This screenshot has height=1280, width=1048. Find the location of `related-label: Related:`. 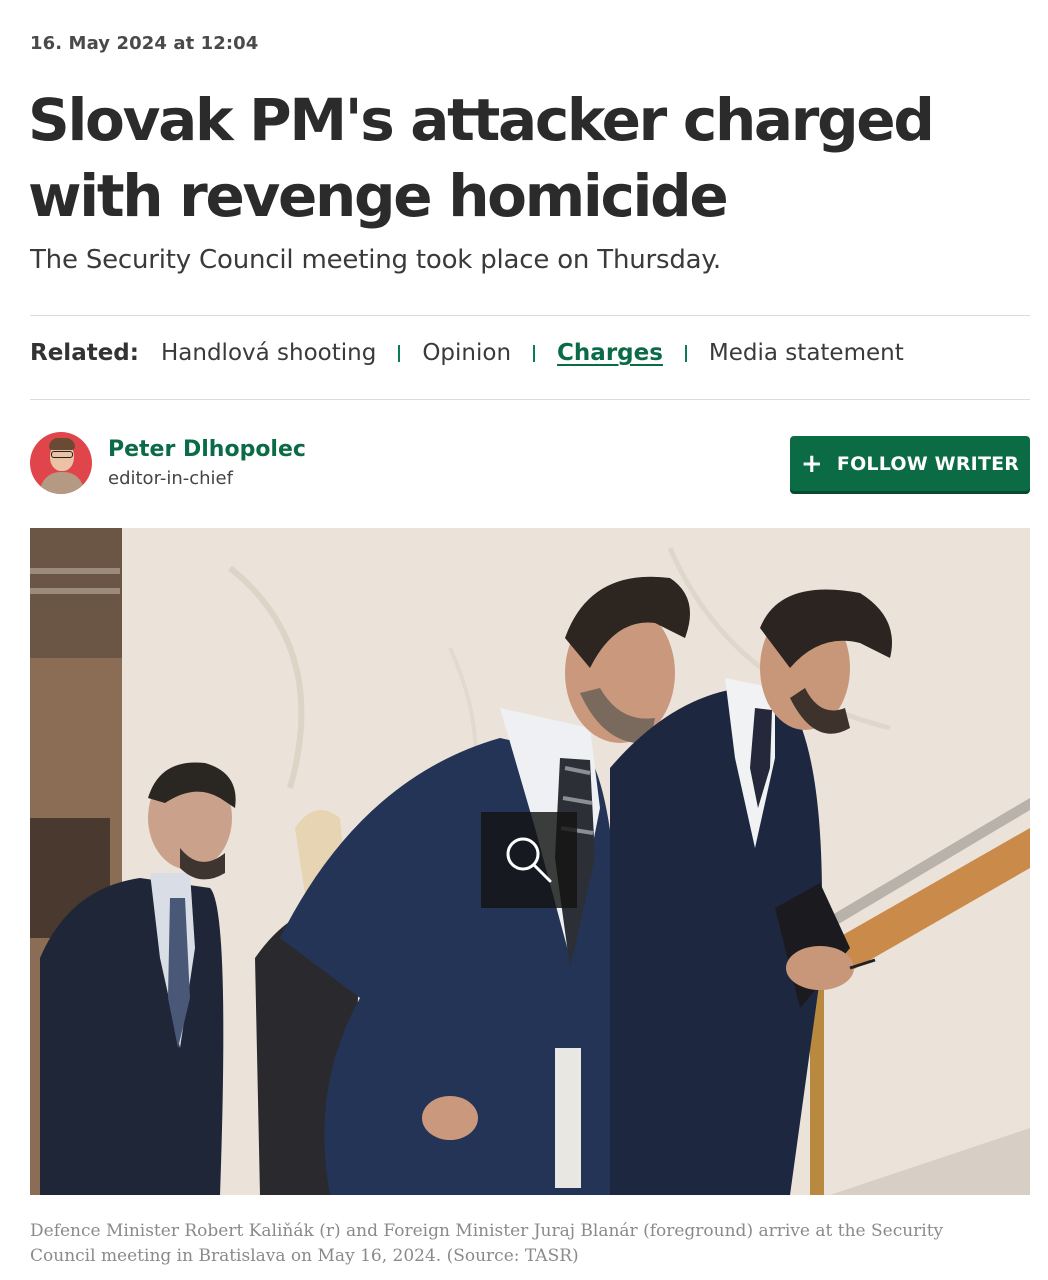

related-label: Related: is located at coordinates (84, 353).